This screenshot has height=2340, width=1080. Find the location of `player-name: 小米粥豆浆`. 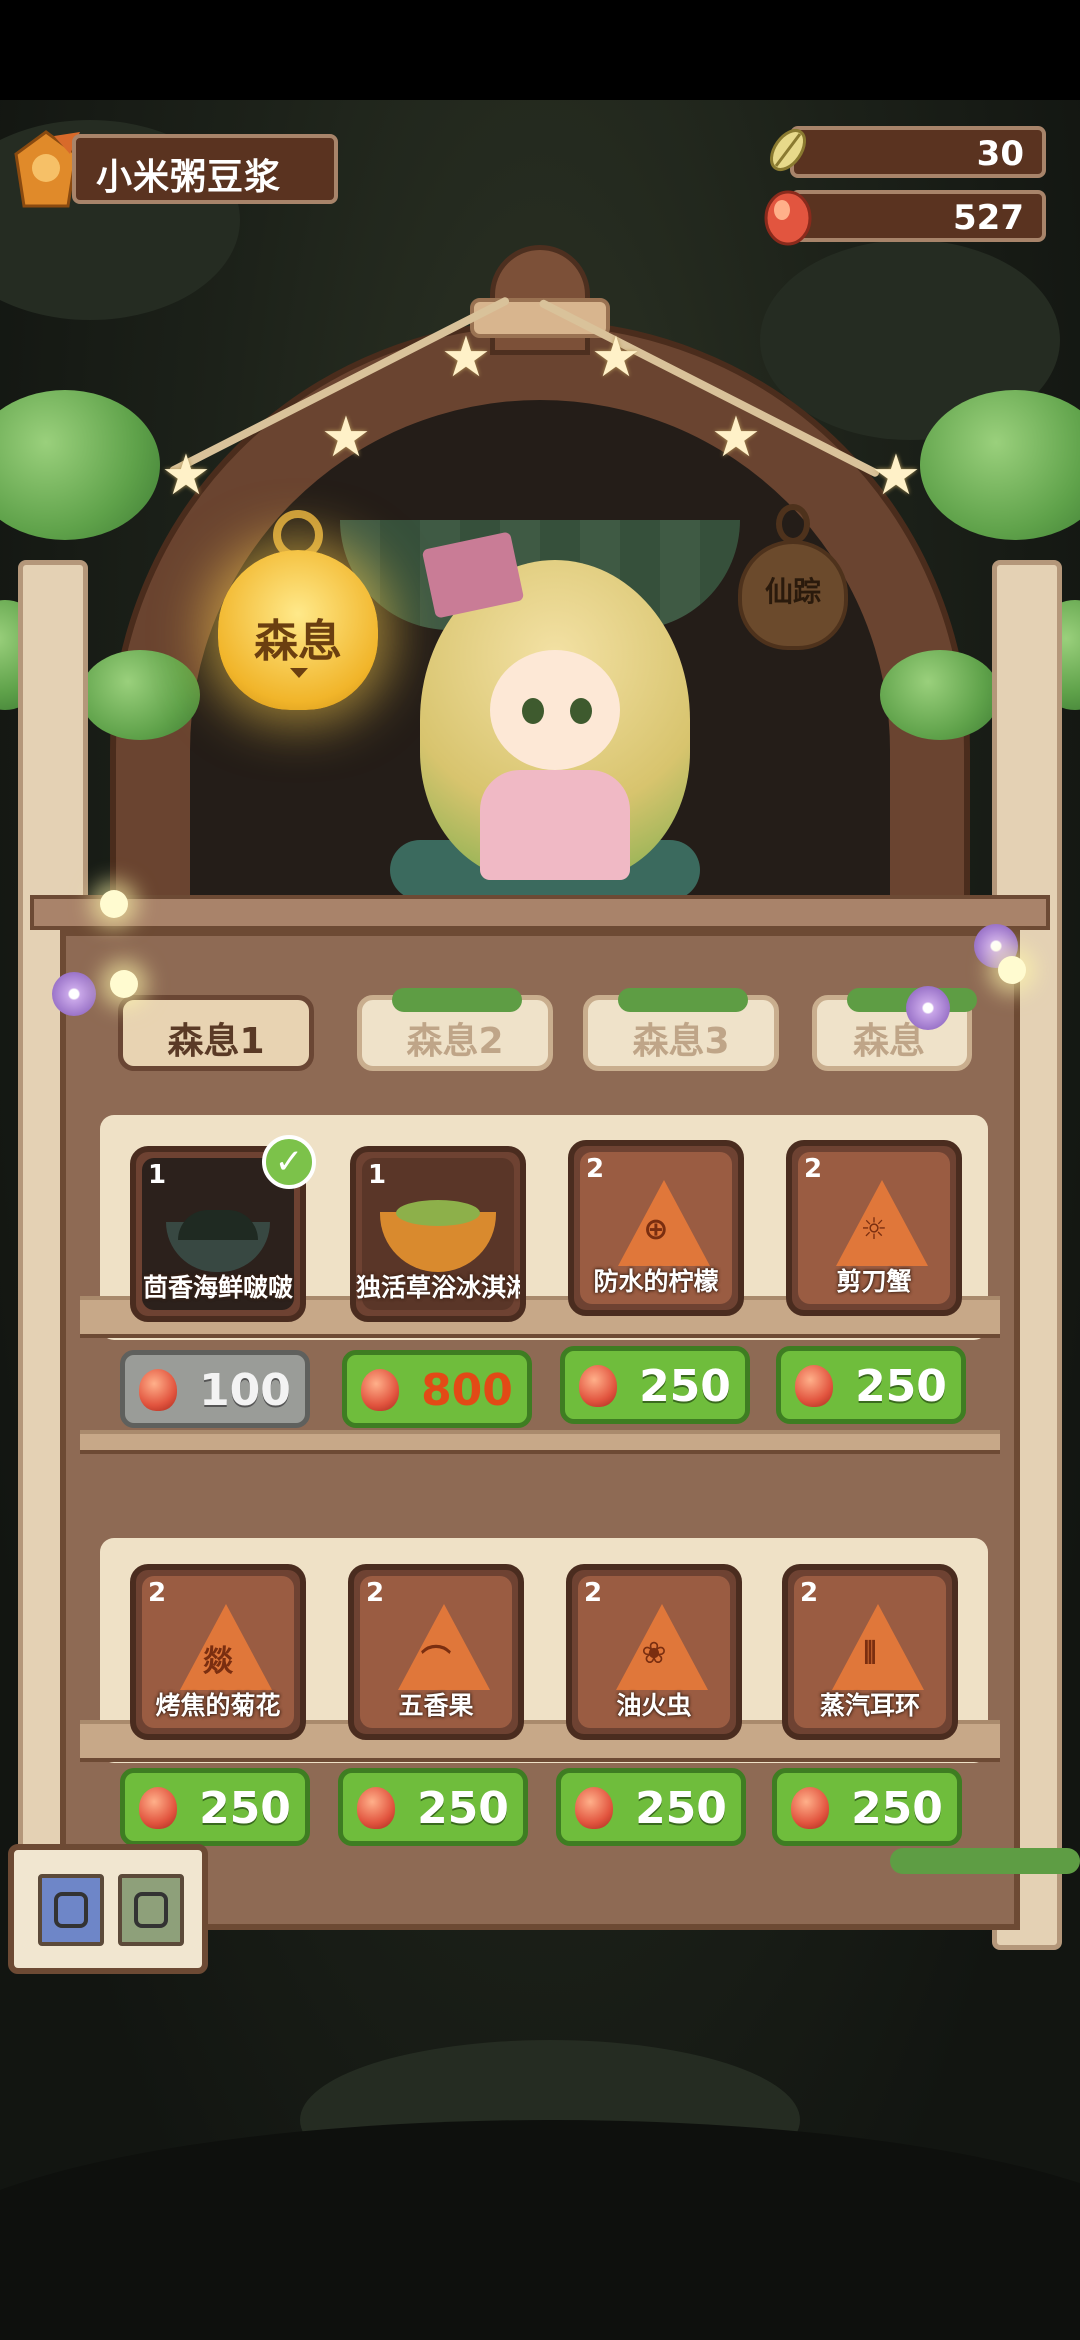

player-name: 小米粥豆浆 is located at coordinates (189, 177).